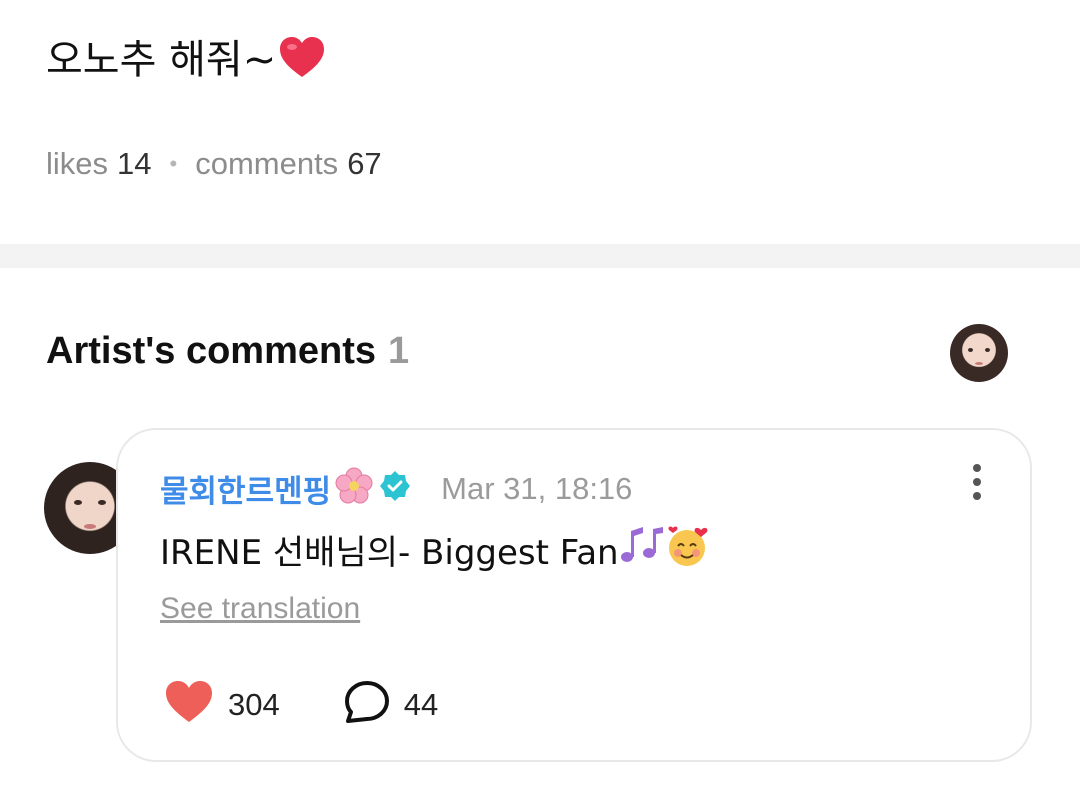  I want to click on music-notes-icon, so click(642, 549).